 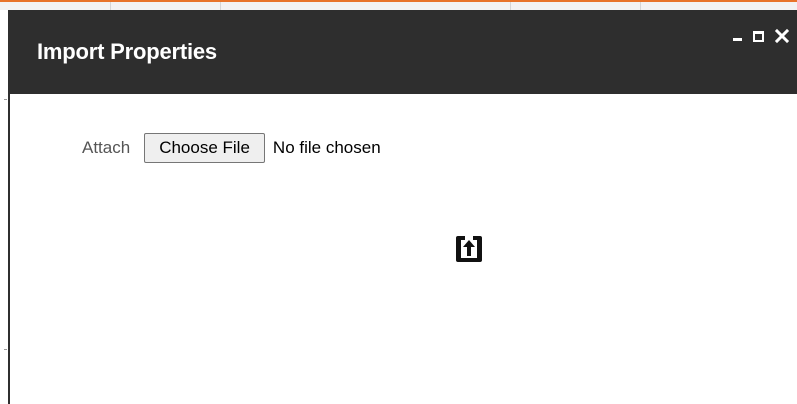 I want to click on background-grid-strip, so click(x=398, y=6).